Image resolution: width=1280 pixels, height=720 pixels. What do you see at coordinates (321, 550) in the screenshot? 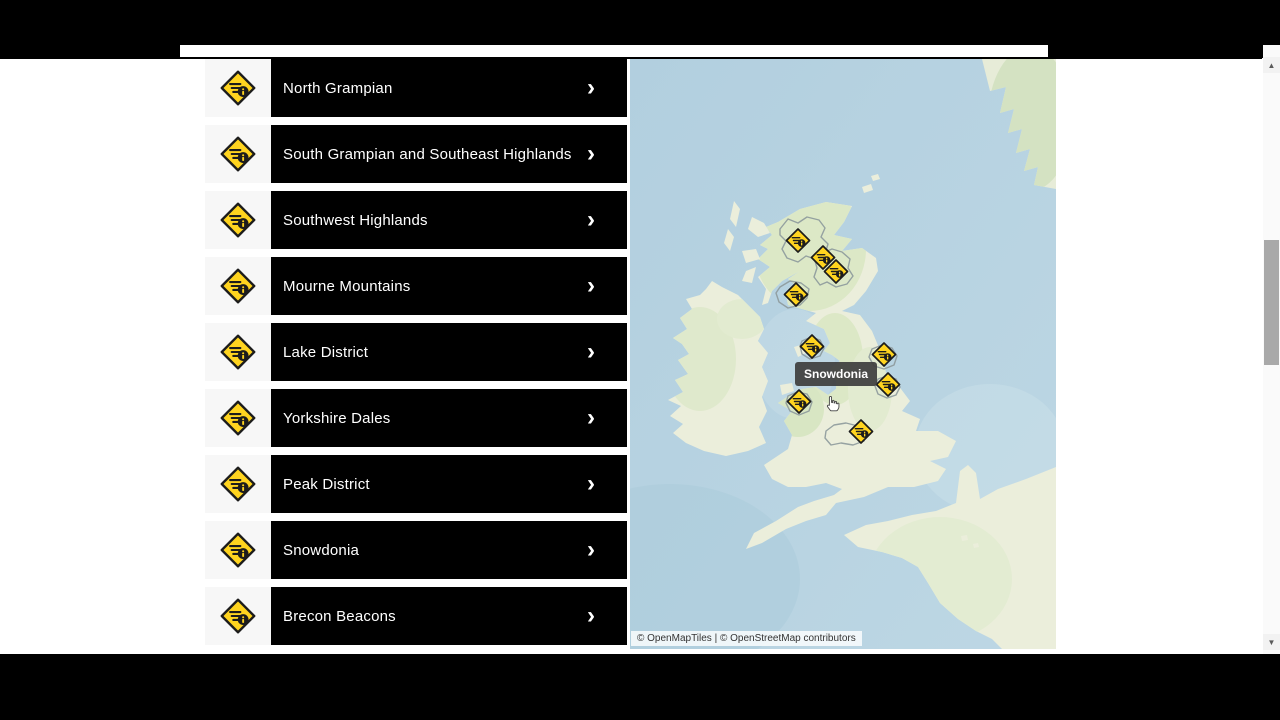
I see `region-label: Snowdonia` at bounding box center [321, 550].